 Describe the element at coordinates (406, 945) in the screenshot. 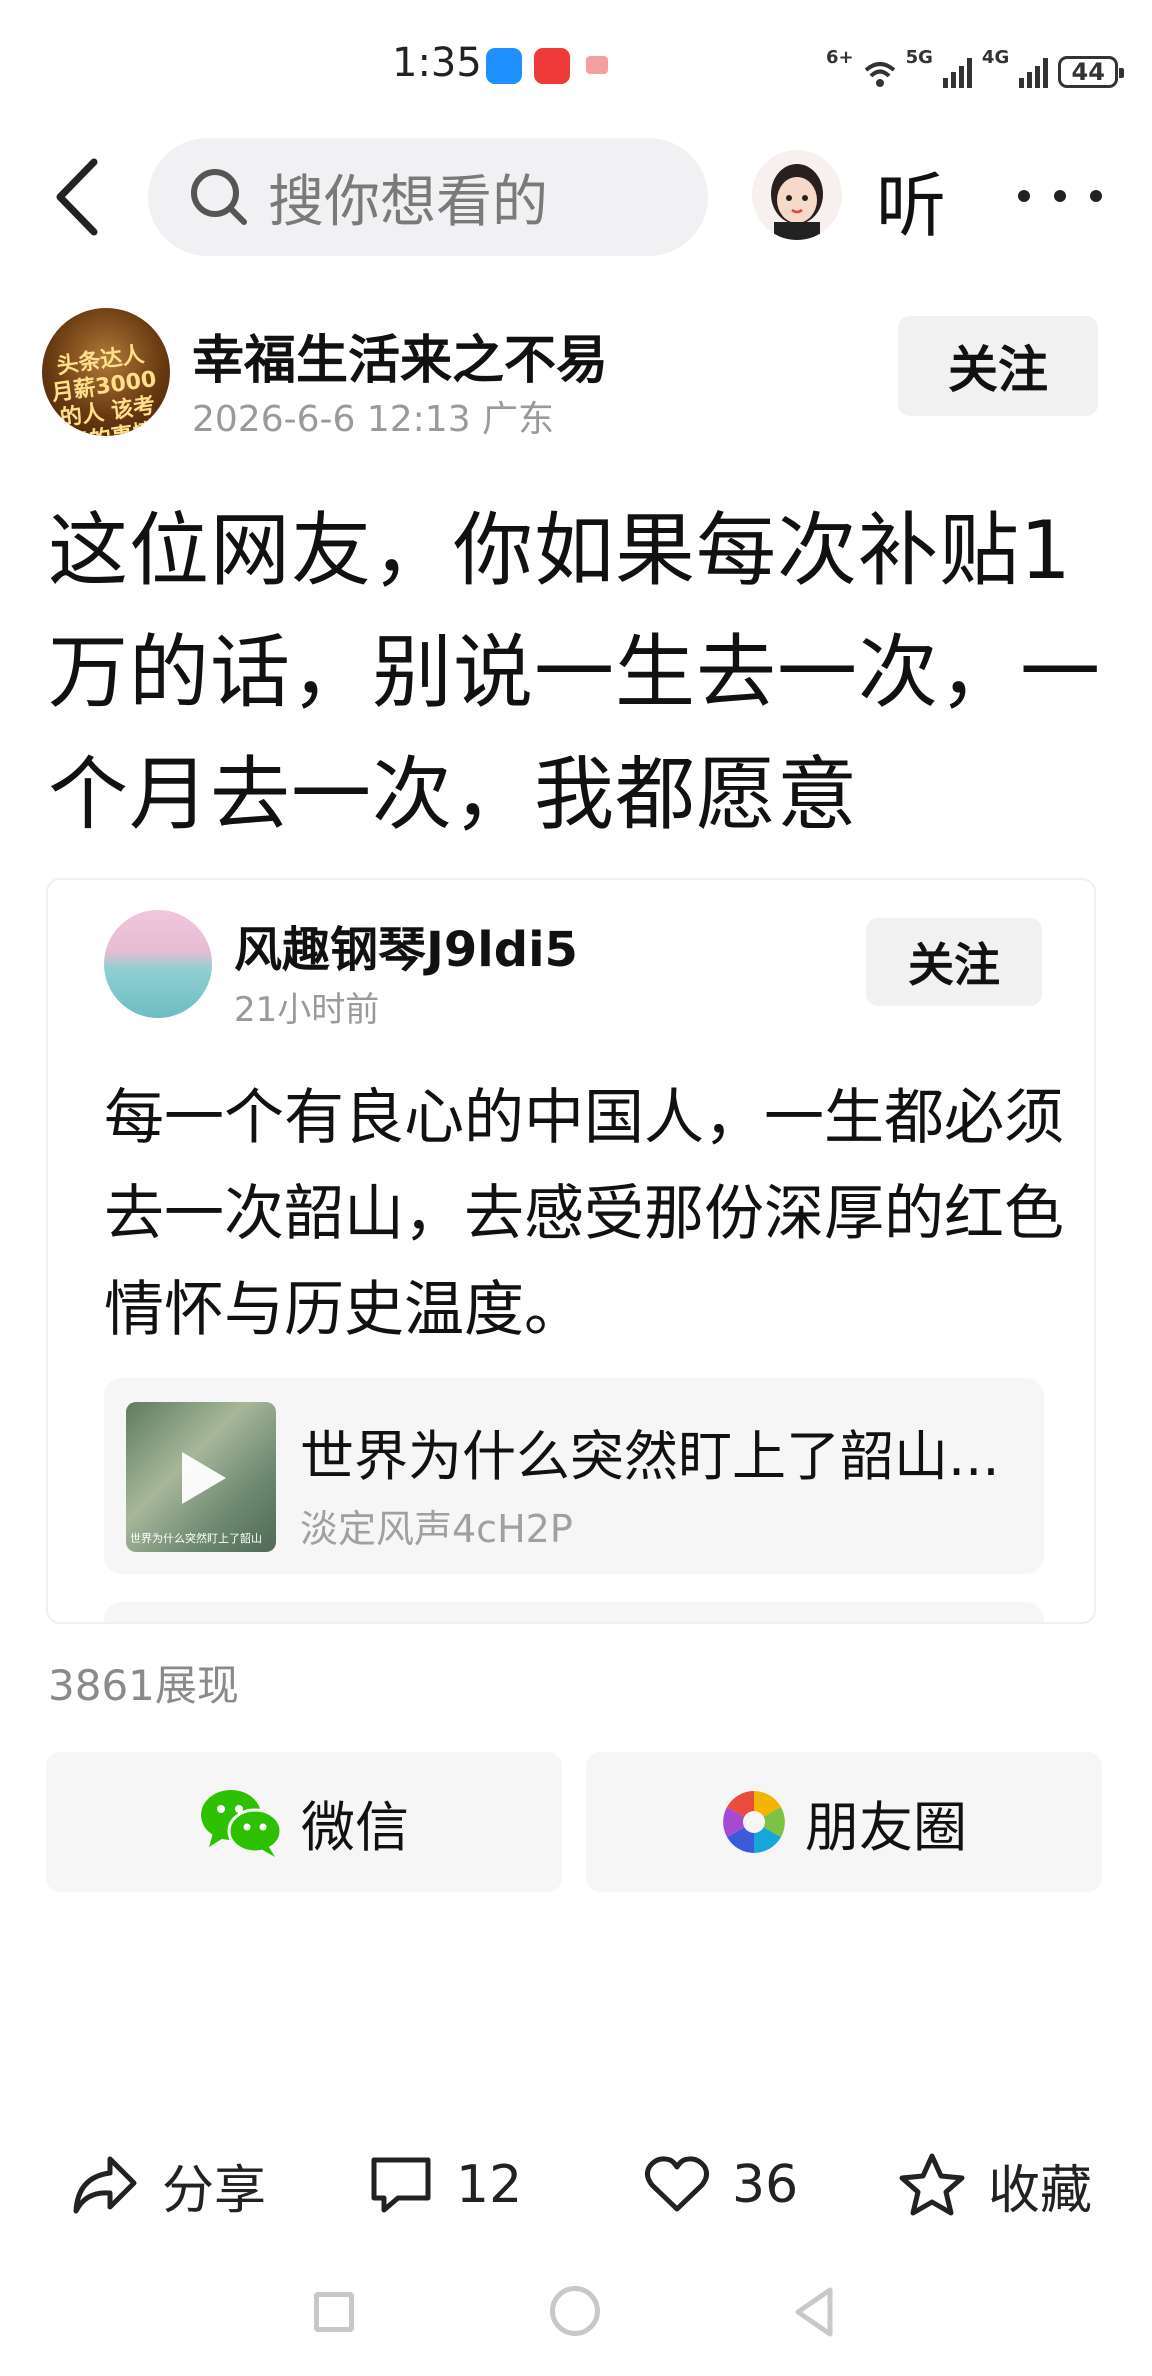

I see `quote-user-name: 风趣钢琴J9ldi5` at that location.